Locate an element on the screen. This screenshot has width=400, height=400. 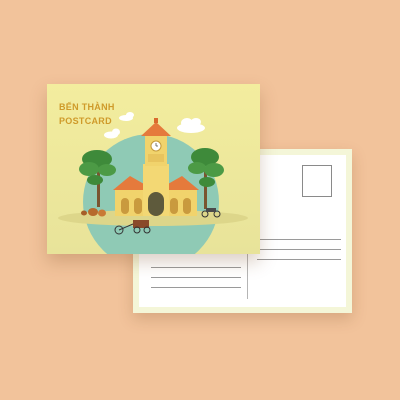
postcard-title-line1: BẾN THÀNH is located at coordinates (87, 107).